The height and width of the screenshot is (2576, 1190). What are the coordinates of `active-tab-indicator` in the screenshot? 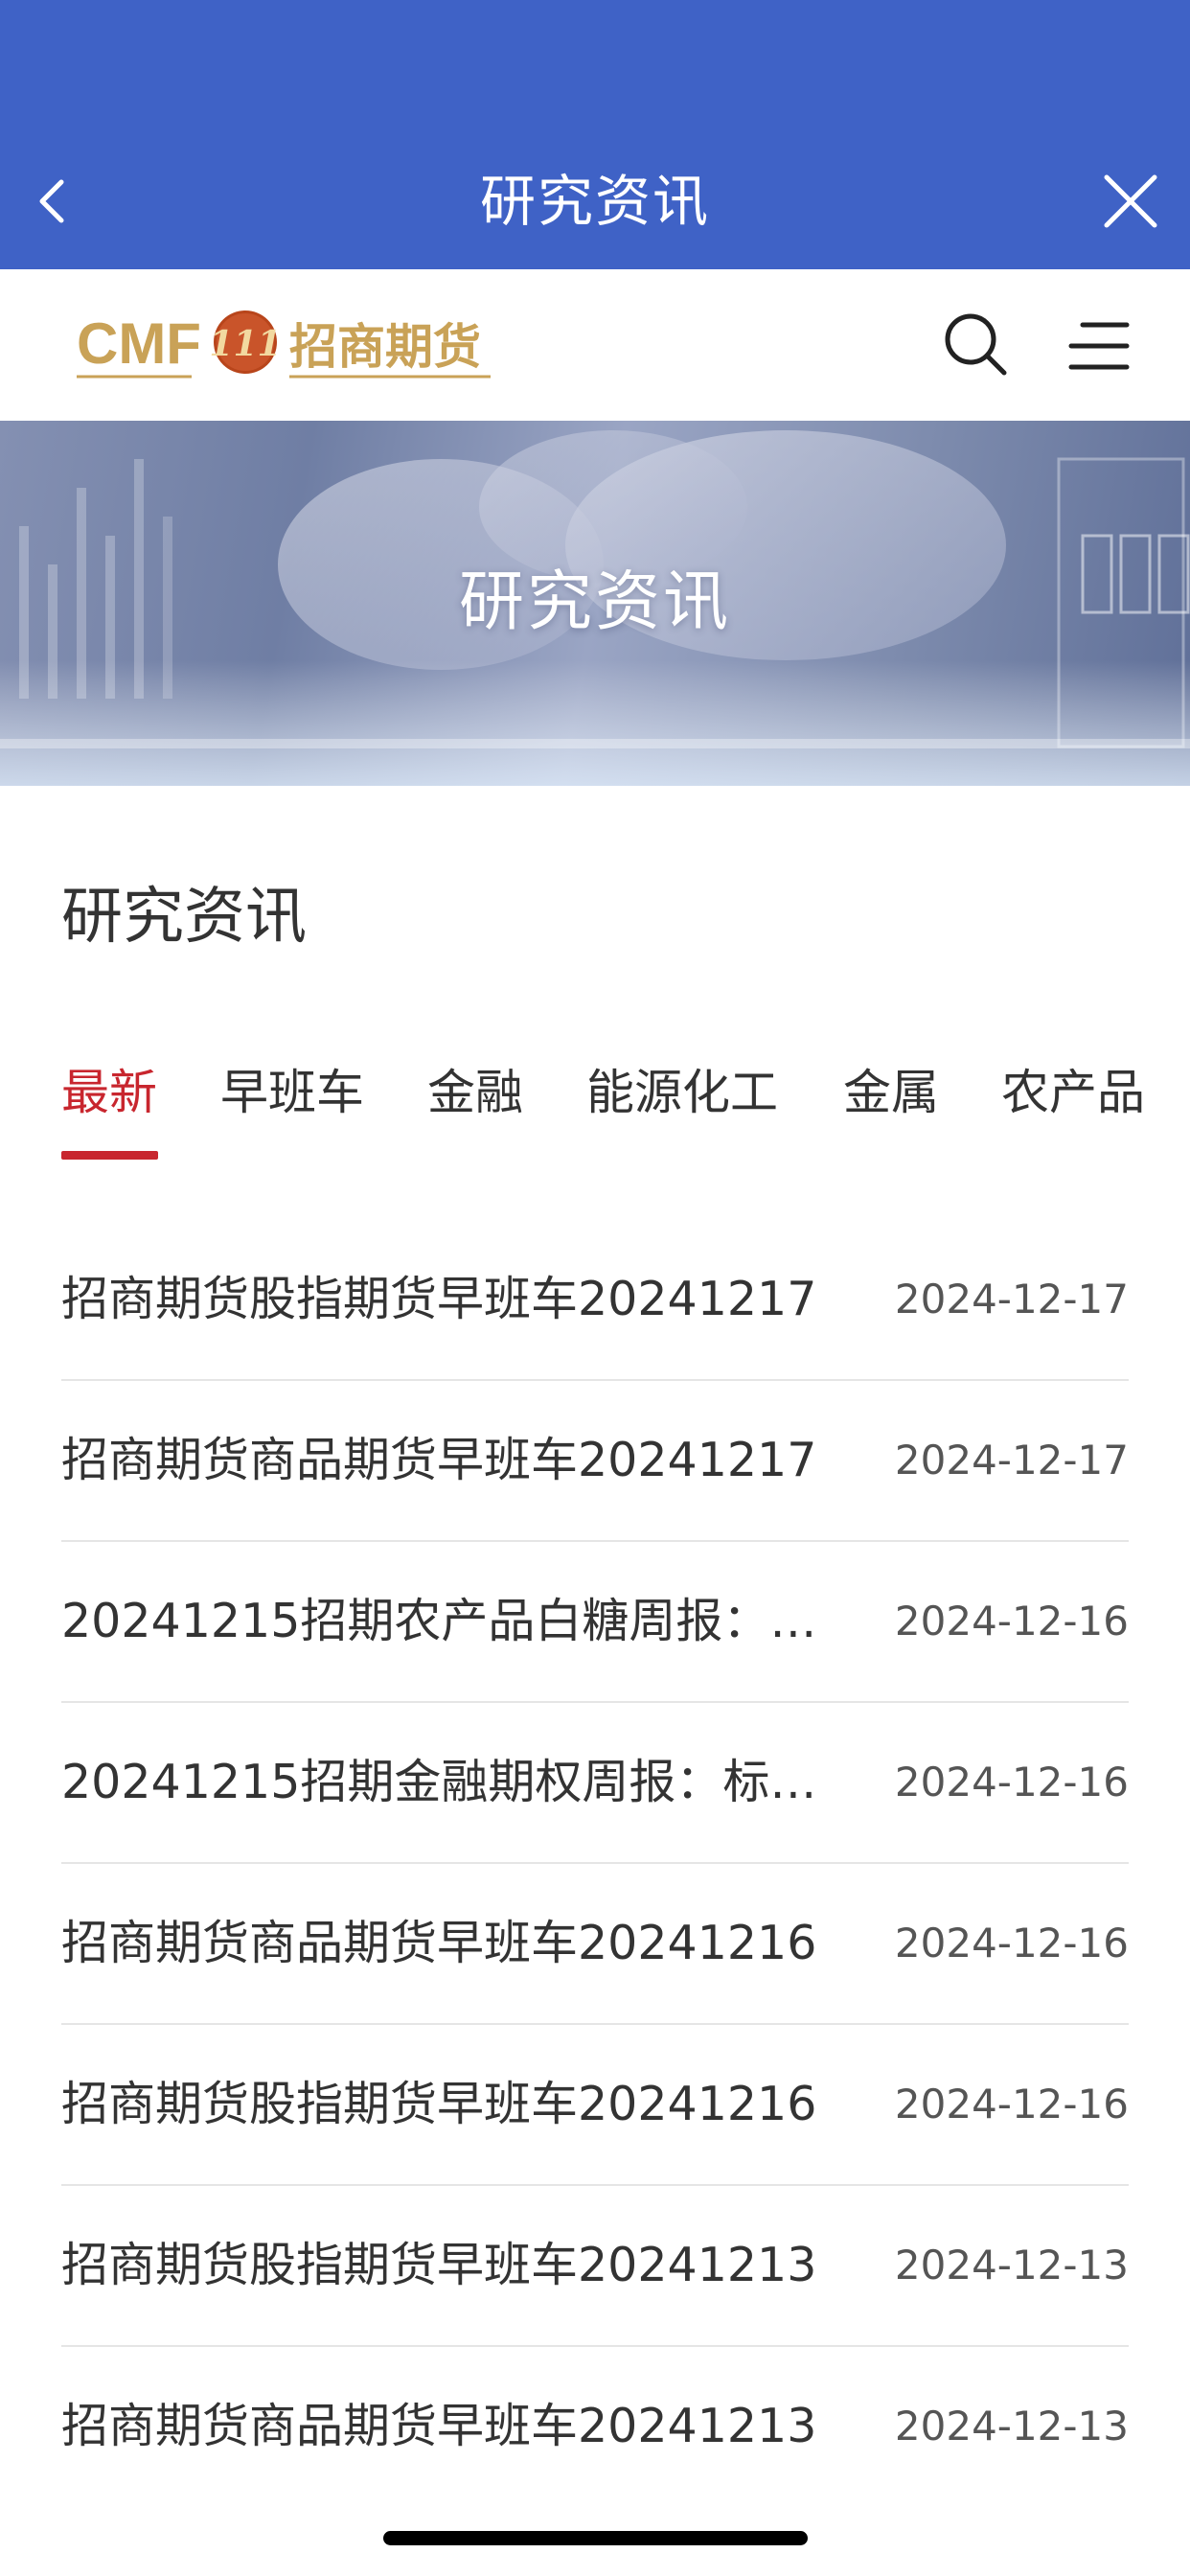 It's located at (109, 1155).